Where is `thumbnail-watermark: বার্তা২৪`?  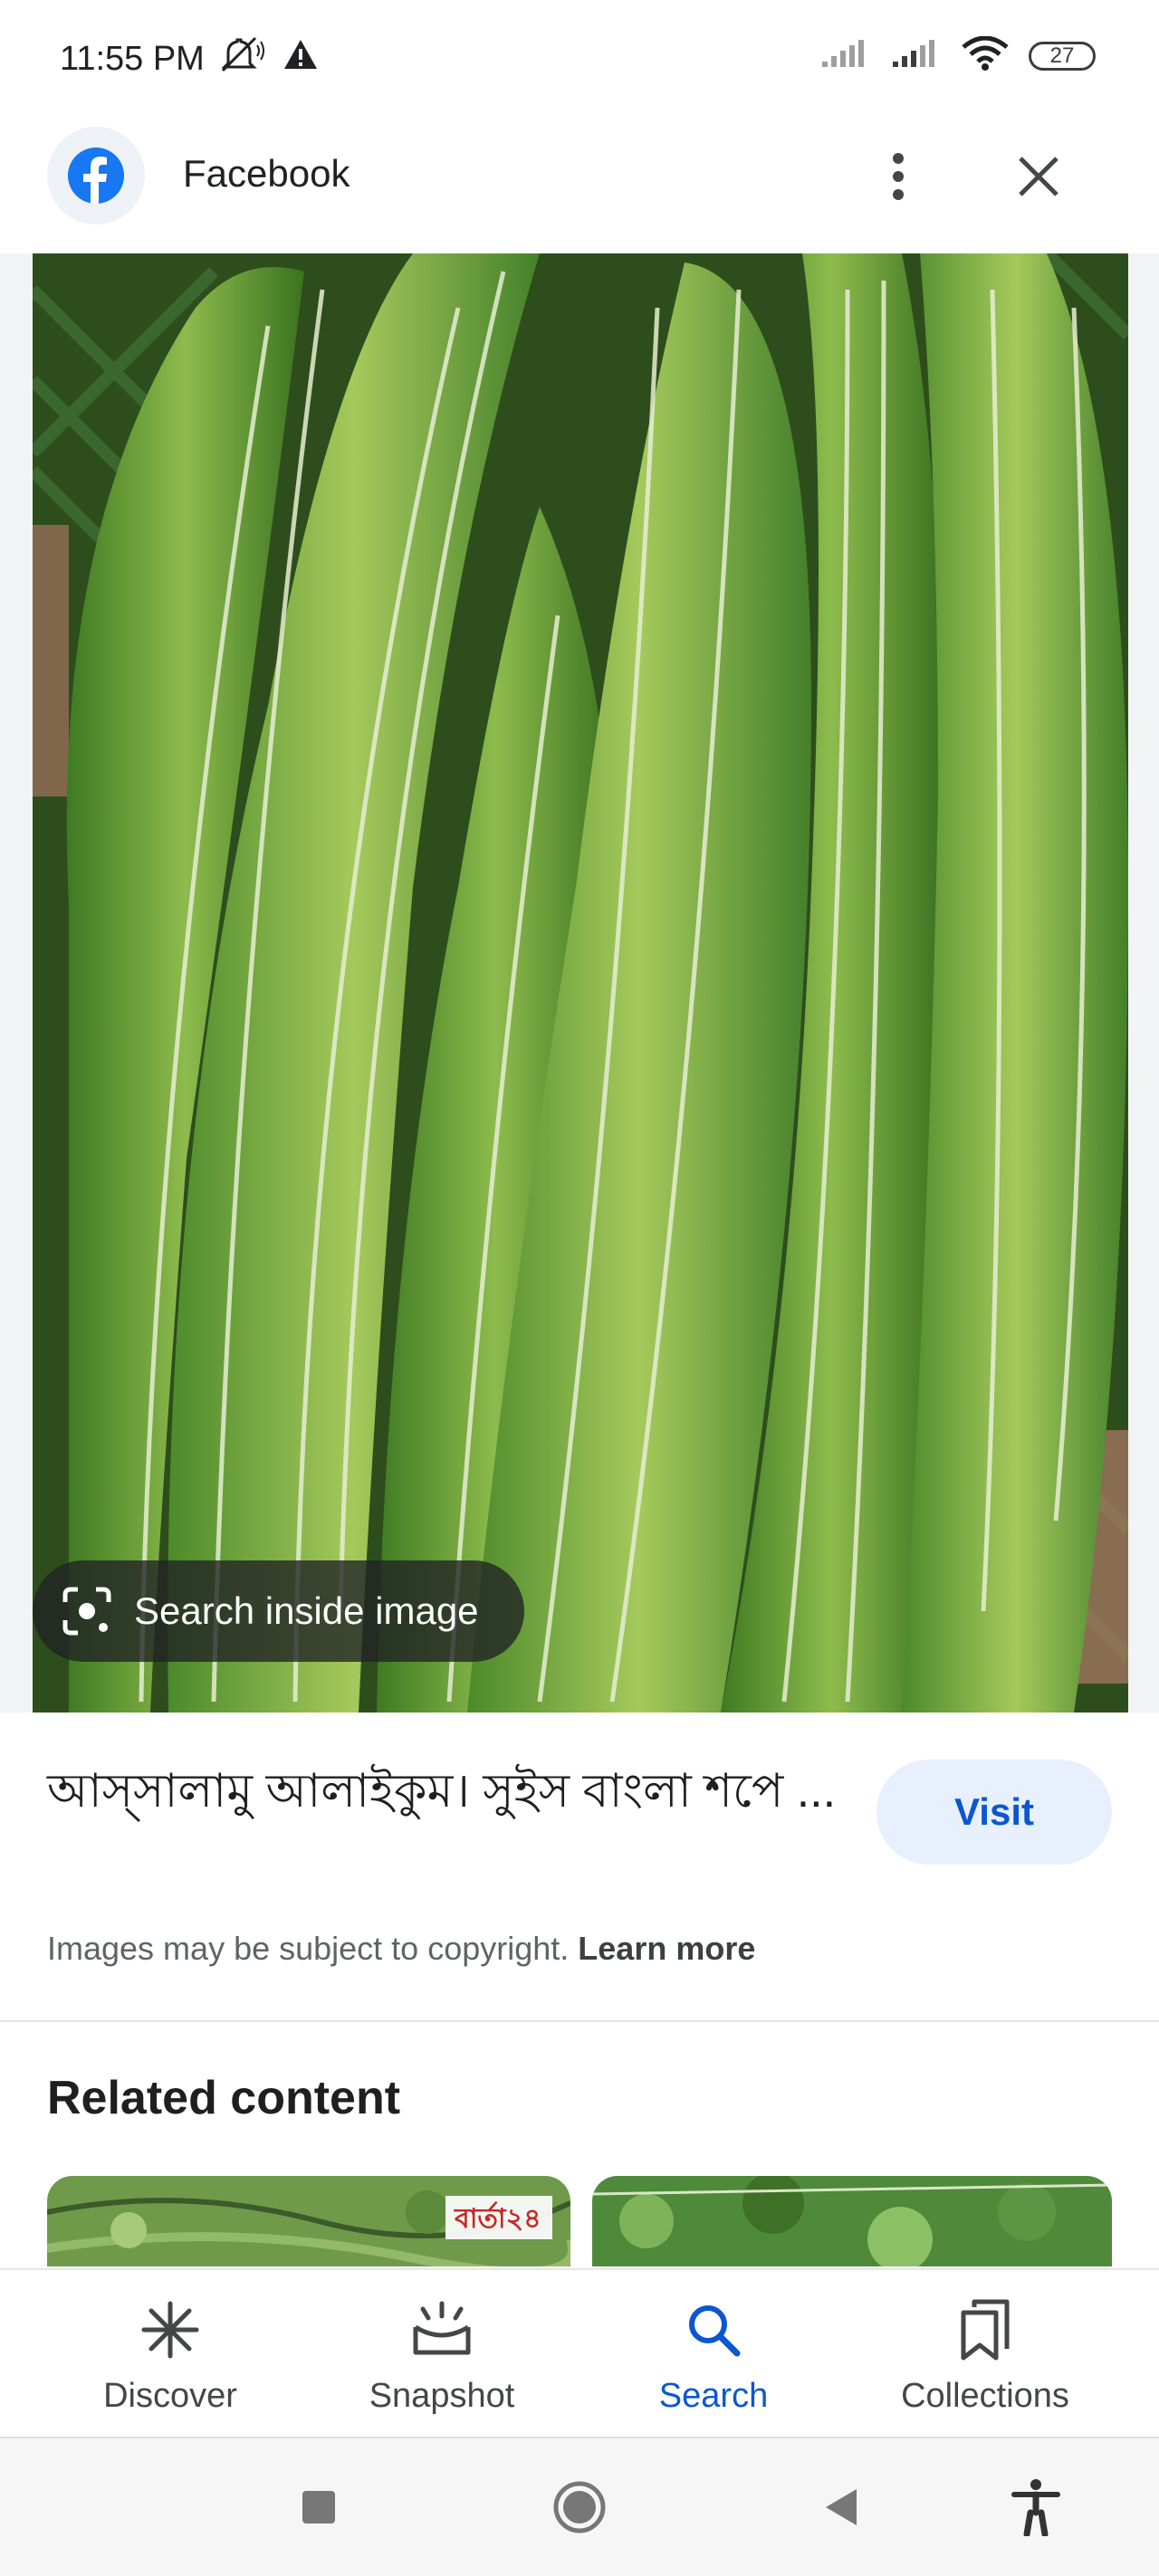 thumbnail-watermark: বার্তা২৪ is located at coordinates (498, 2218).